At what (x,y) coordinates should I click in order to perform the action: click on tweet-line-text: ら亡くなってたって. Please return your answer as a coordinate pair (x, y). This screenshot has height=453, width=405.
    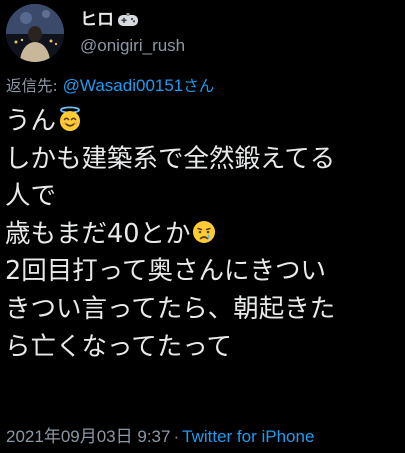
    Looking at the image, I should click on (118, 346).